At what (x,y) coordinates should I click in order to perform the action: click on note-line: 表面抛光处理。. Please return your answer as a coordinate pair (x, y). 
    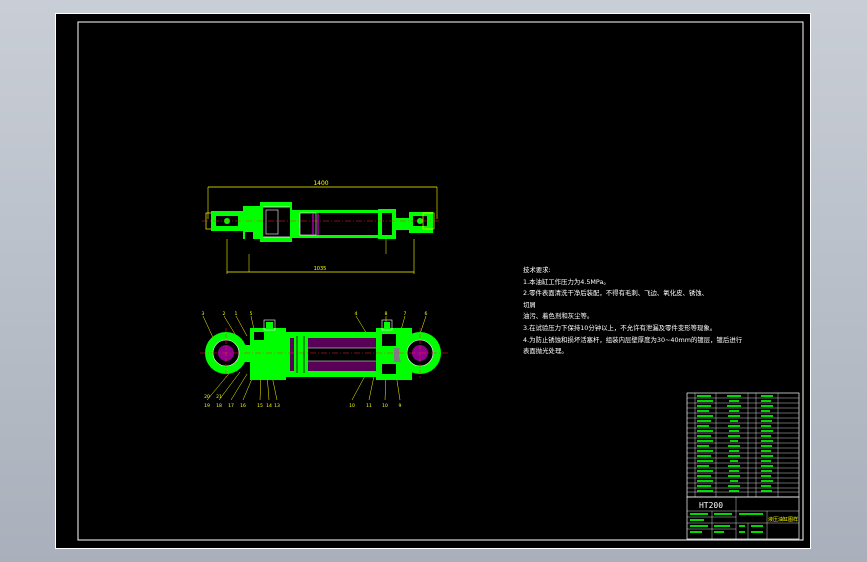
    Looking at the image, I should click on (545, 351).